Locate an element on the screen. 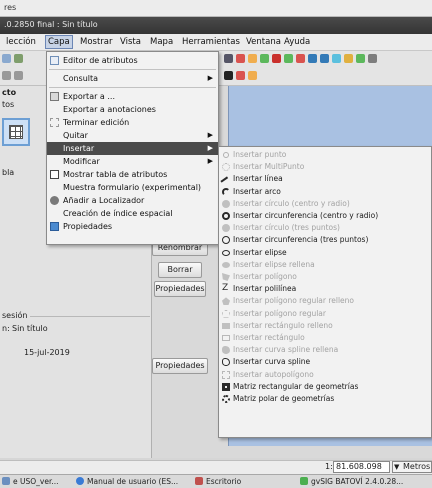  menu-item-editor-atributos: Editor de atributos is located at coordinates (132, 60).